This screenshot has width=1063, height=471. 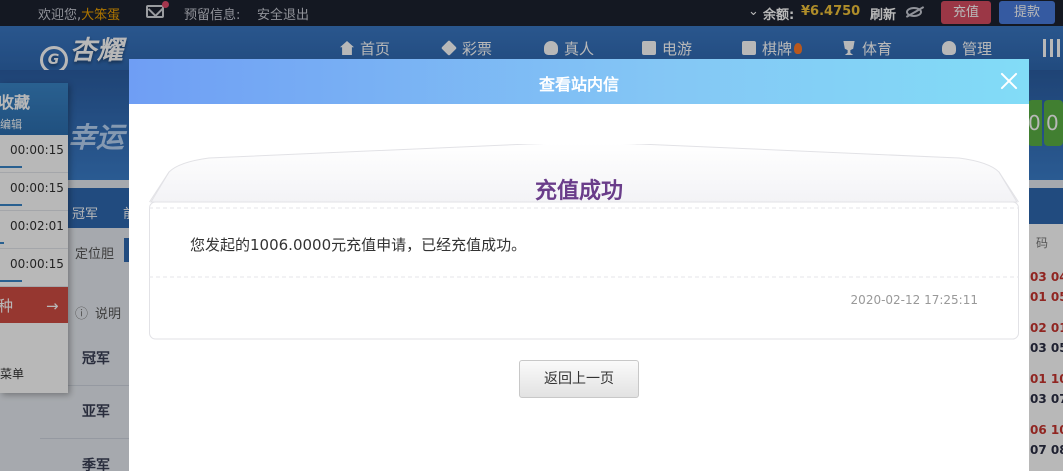 I want to click on close-icon, so click(x=1009, y=81).